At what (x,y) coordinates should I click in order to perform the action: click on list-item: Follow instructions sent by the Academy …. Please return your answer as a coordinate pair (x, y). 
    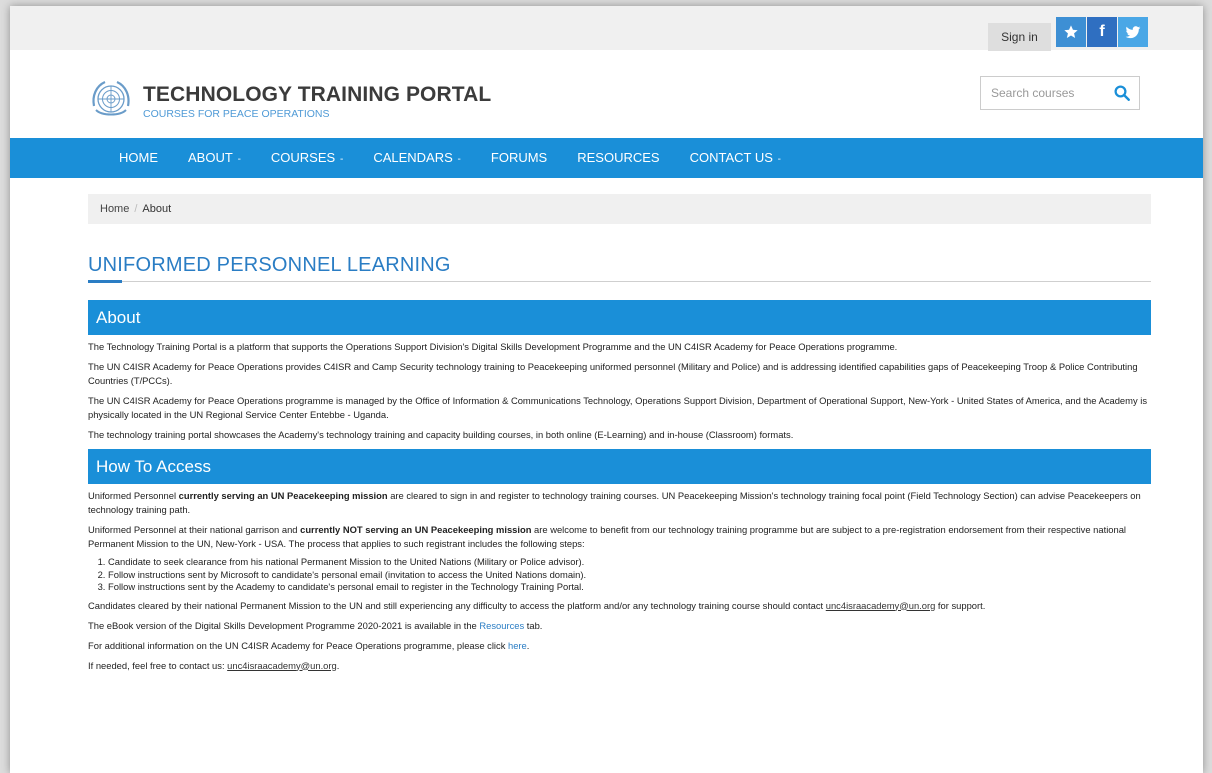
    Looking at the image, I should click on (629, 587).